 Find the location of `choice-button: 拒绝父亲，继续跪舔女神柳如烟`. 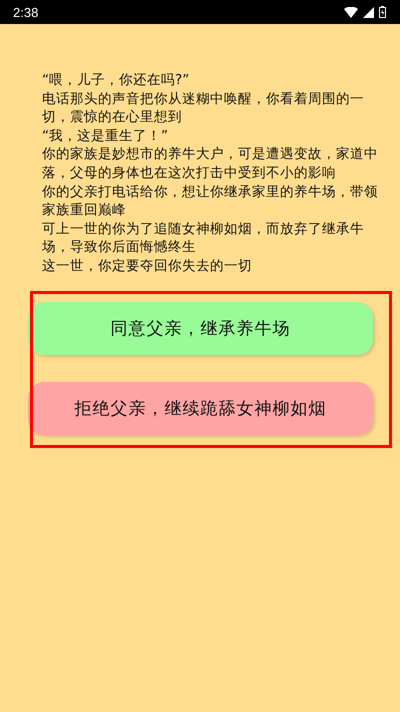

choice-button: 拒绝父亲，继续跪舔女神柳如烟 is located at coordinates (200, 408).